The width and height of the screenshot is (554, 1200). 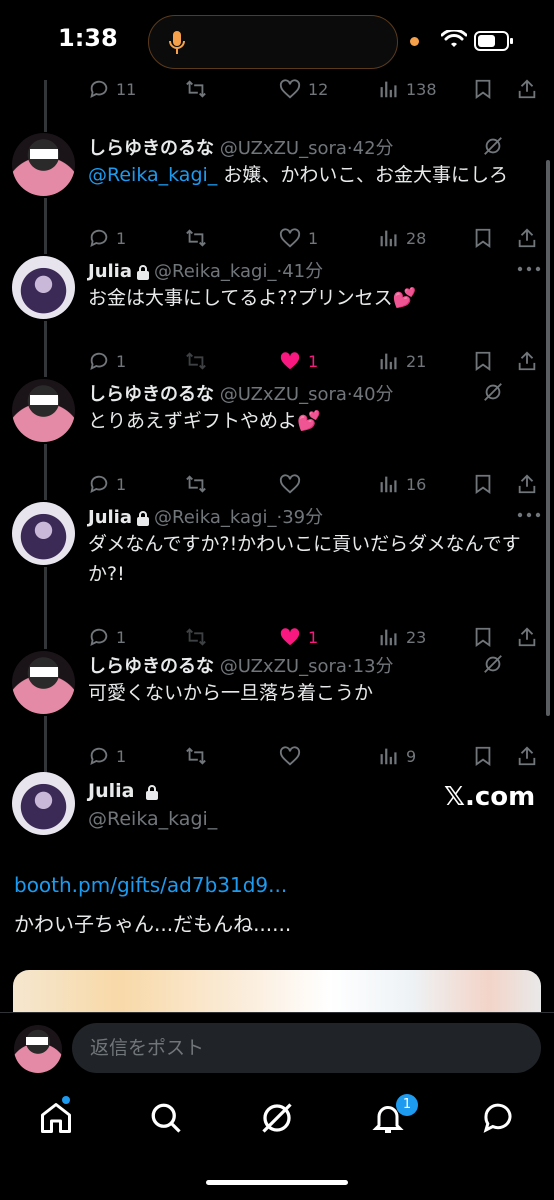 I want to click on views-button: 28, so click(x=402, y=238).